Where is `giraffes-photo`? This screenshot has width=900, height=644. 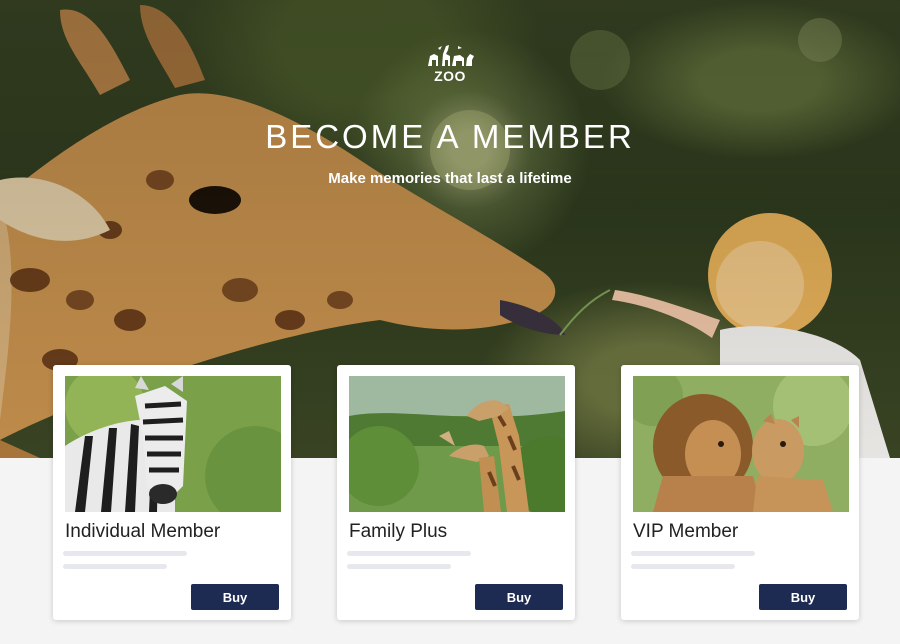 giraffes-photo is located at coordinates (457, 444).